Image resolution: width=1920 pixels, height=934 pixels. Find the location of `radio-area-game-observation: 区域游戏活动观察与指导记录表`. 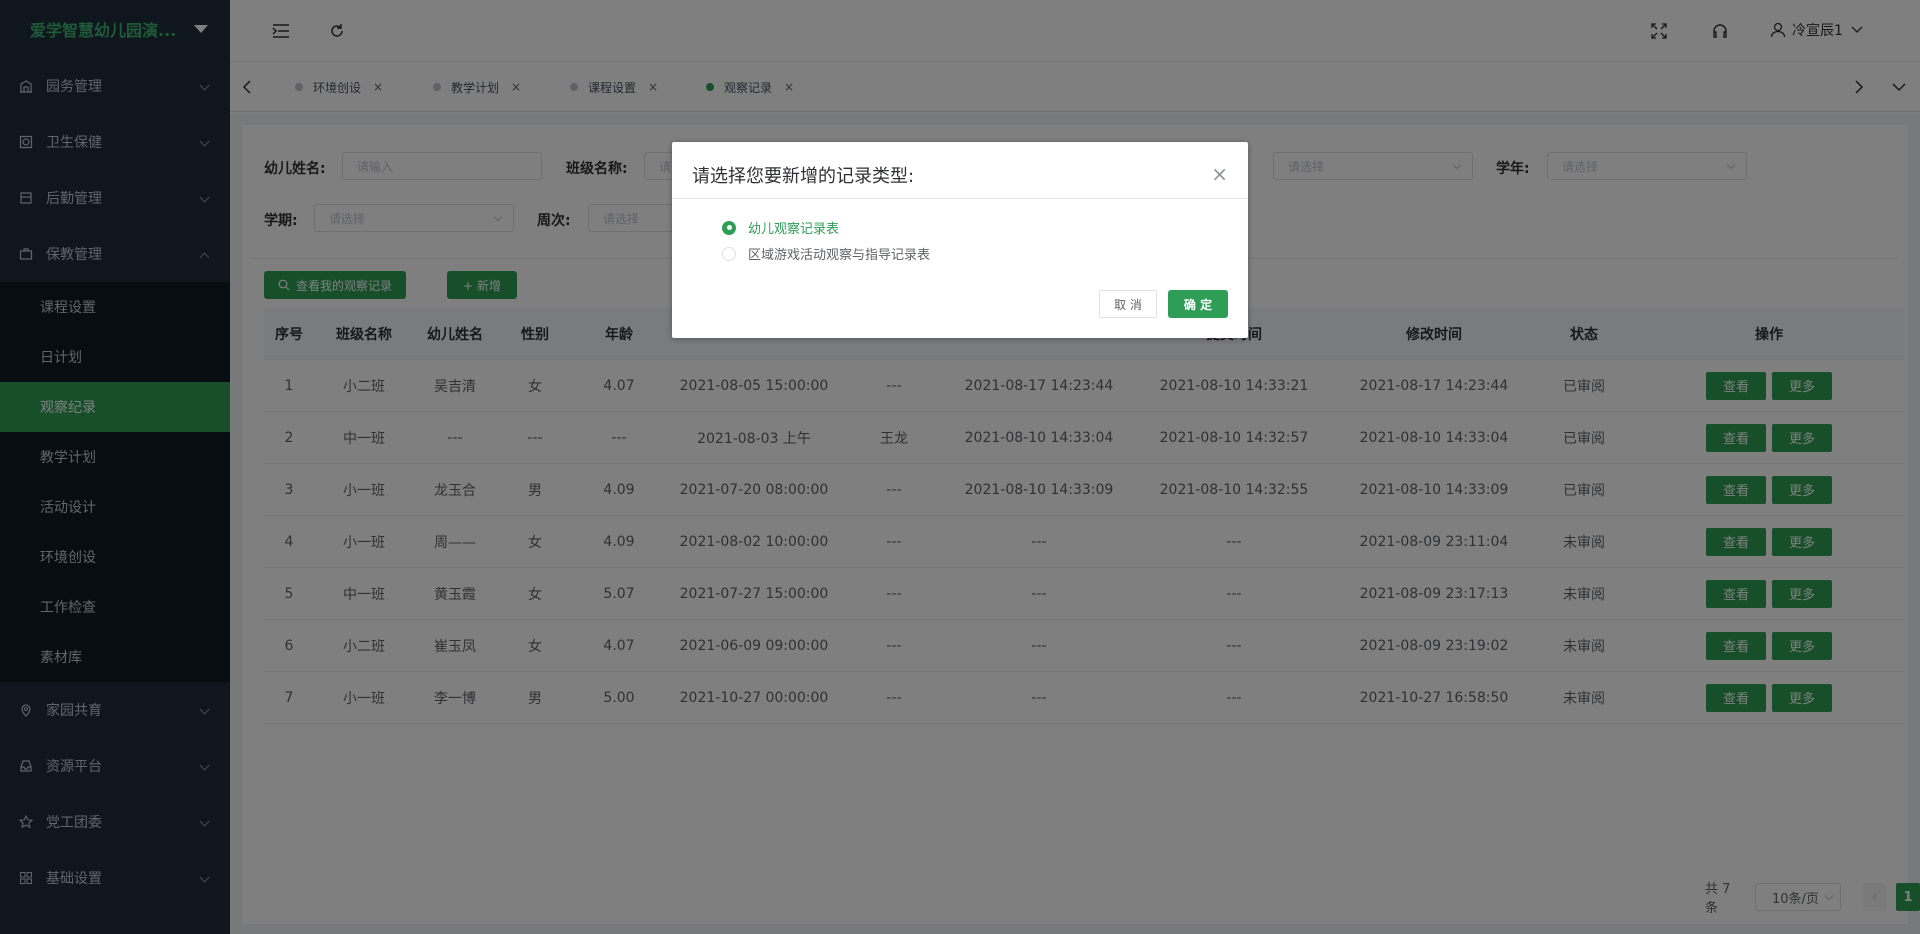

radio-area-game-observation: 区域游戏活动观察与指导记录表 is located at coordinates (826, 253).